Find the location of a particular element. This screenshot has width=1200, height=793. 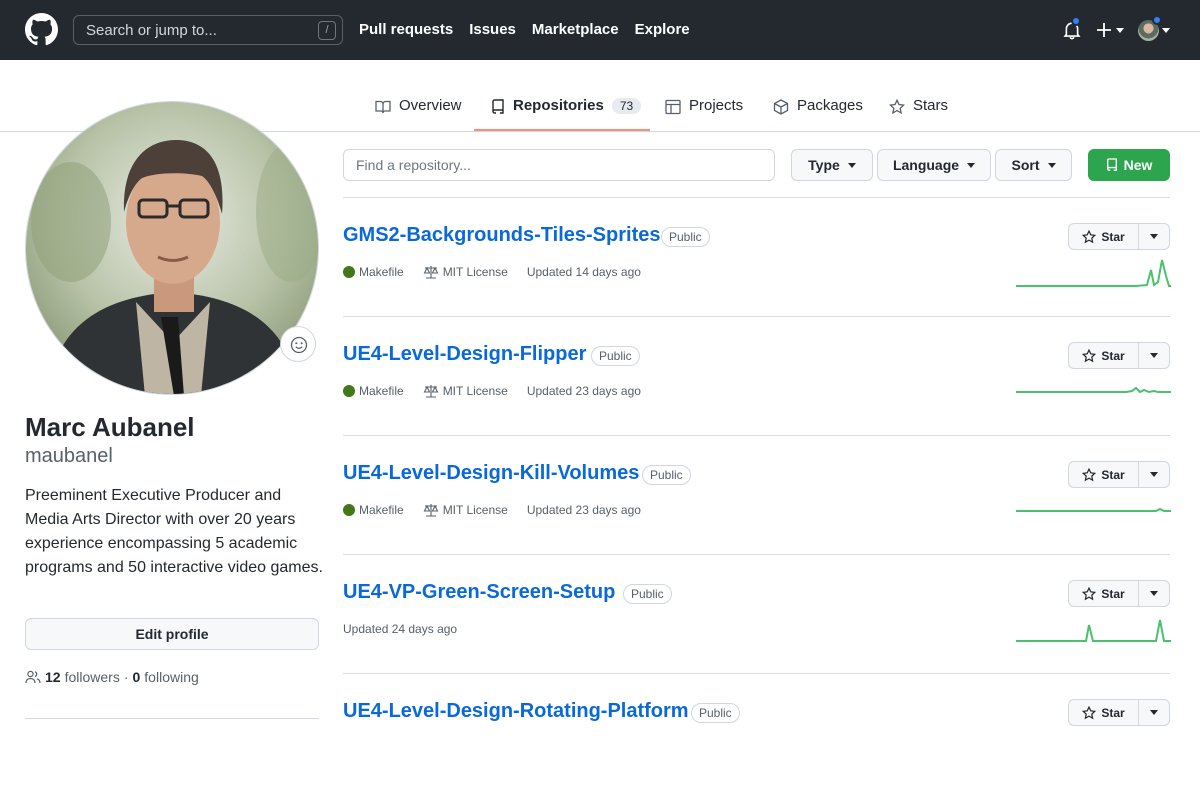

nav-issues: Issues is located at coordinates (492, 29).